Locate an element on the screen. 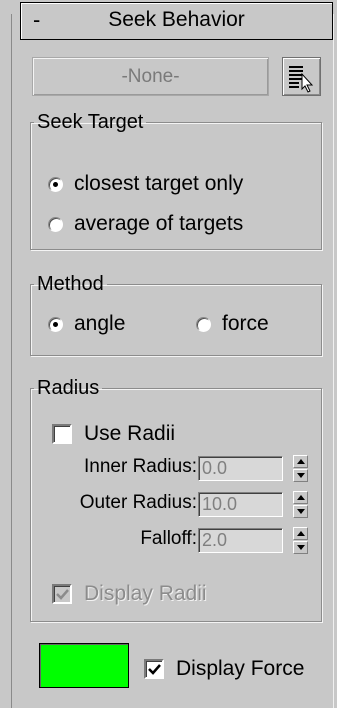 The height and width of the screenshot is (708, 337). checkbox-label: Display Force is located at coordinates (240, 668).